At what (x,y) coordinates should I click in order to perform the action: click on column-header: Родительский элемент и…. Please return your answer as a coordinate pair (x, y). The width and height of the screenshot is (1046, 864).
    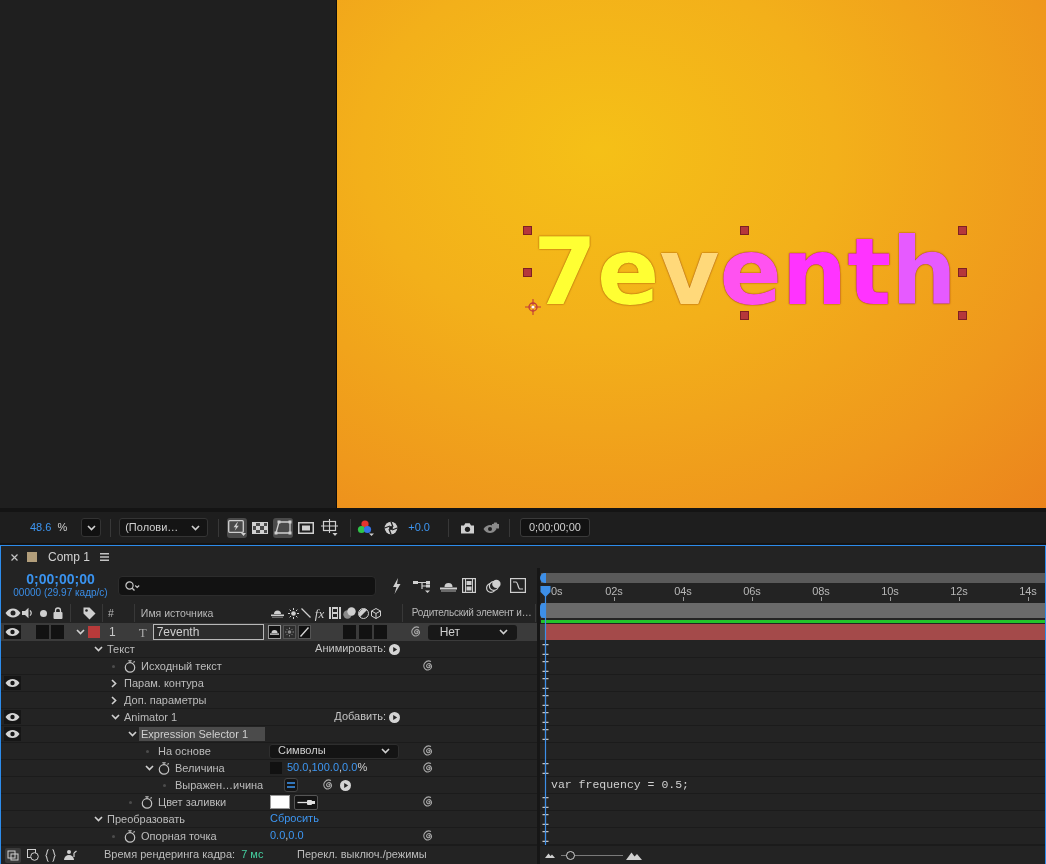
    Looking at the image, I should click on (471, 613).